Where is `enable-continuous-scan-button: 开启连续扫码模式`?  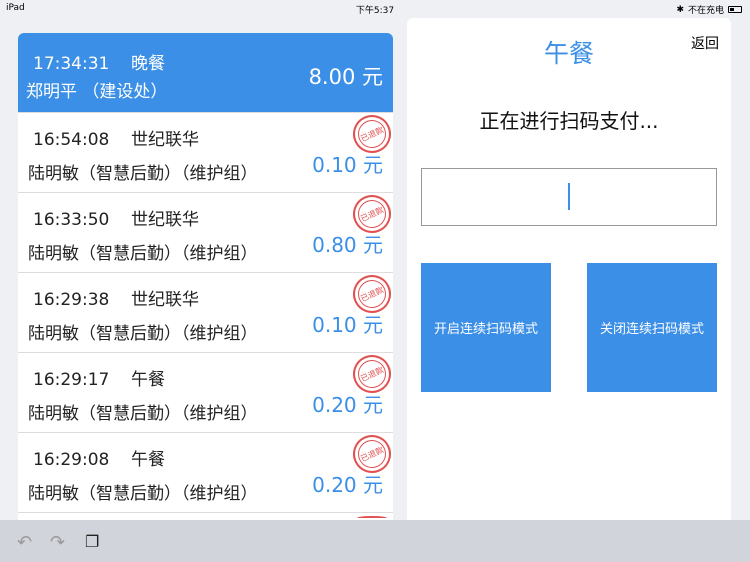
enable-continuous-scan-button: 开启连续扫码模式 is located at coordinates (486, 327).